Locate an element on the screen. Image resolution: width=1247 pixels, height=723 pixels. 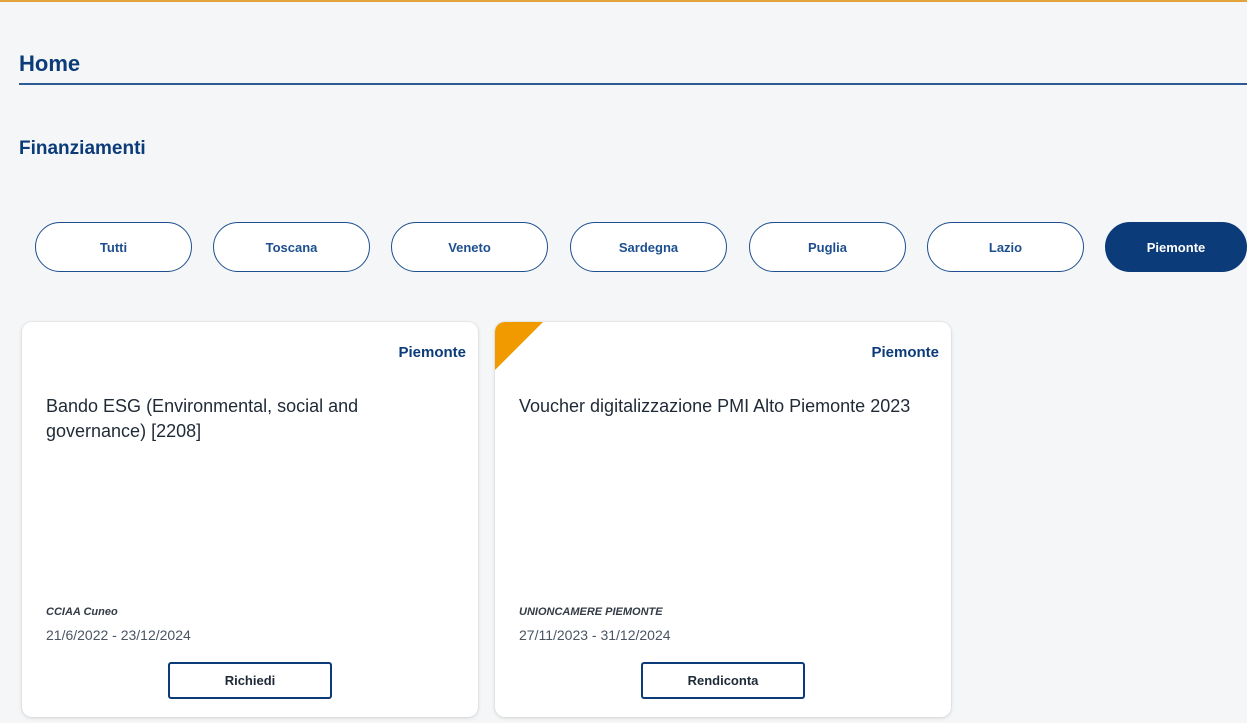
card-issuer: CCIAA Cuneo is located at coordinates (82, 612).